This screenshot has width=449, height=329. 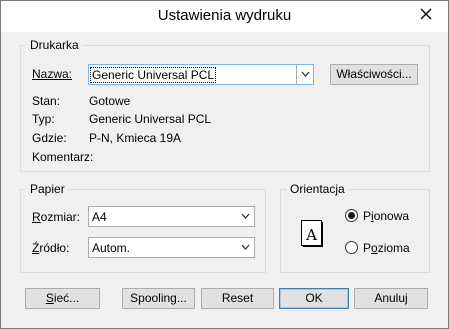 I want to click on paper-size-label: Rozmiar:, so click(x=56, y=217).